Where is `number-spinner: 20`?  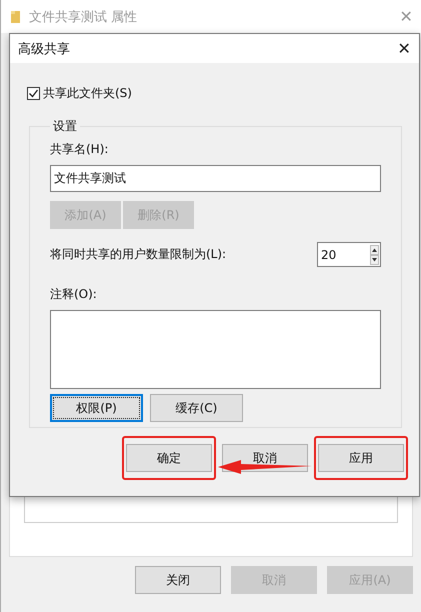 number-spinner: 20 is located at coordinates (349, 254).